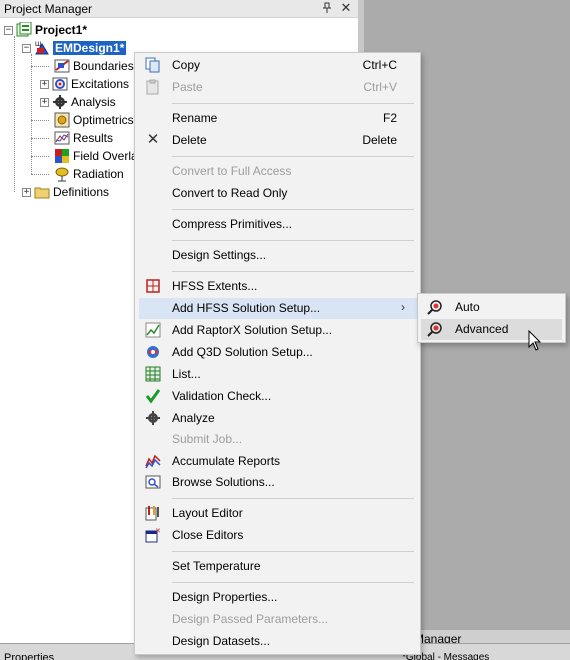 Image resolution: width=570 pixels, height=660 pixels. Describe the element at coordinates (278, 118) in the screenshot. I see `menu-item-rename: Rename F2` at that location.